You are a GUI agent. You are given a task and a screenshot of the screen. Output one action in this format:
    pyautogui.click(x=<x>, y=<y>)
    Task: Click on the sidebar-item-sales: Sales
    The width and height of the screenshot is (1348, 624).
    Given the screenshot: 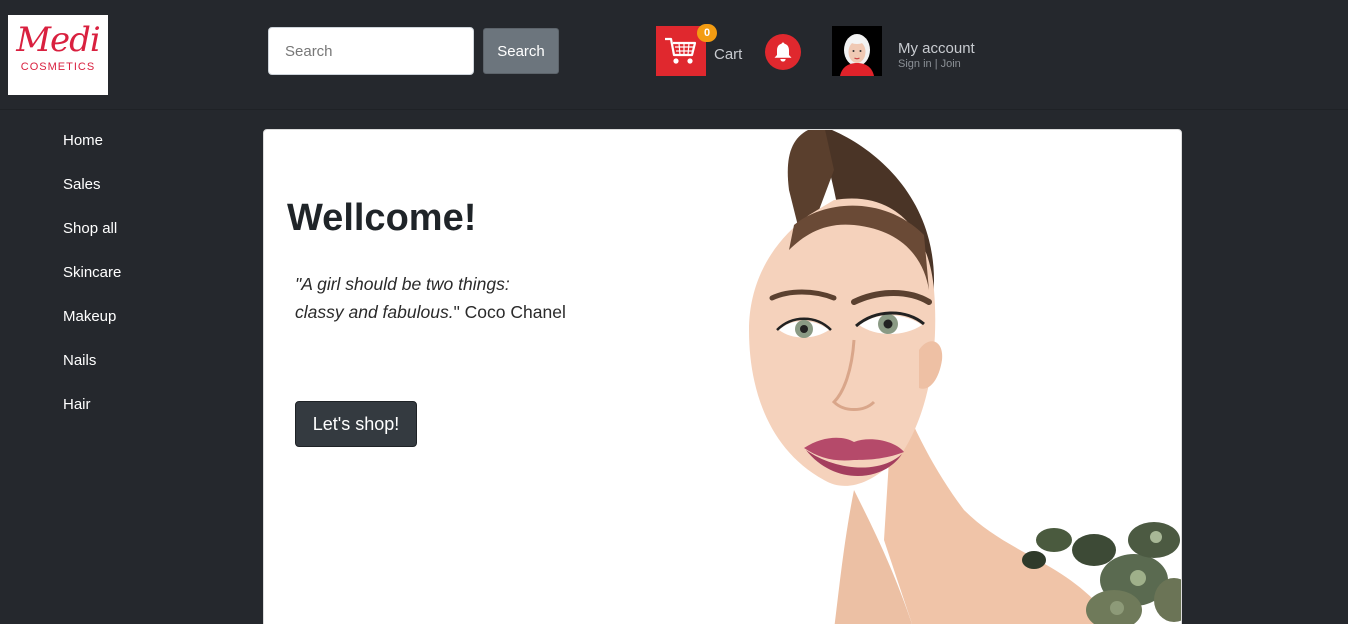 What is the action you would take?
    pyautogui.click(x=82, y=185)
    